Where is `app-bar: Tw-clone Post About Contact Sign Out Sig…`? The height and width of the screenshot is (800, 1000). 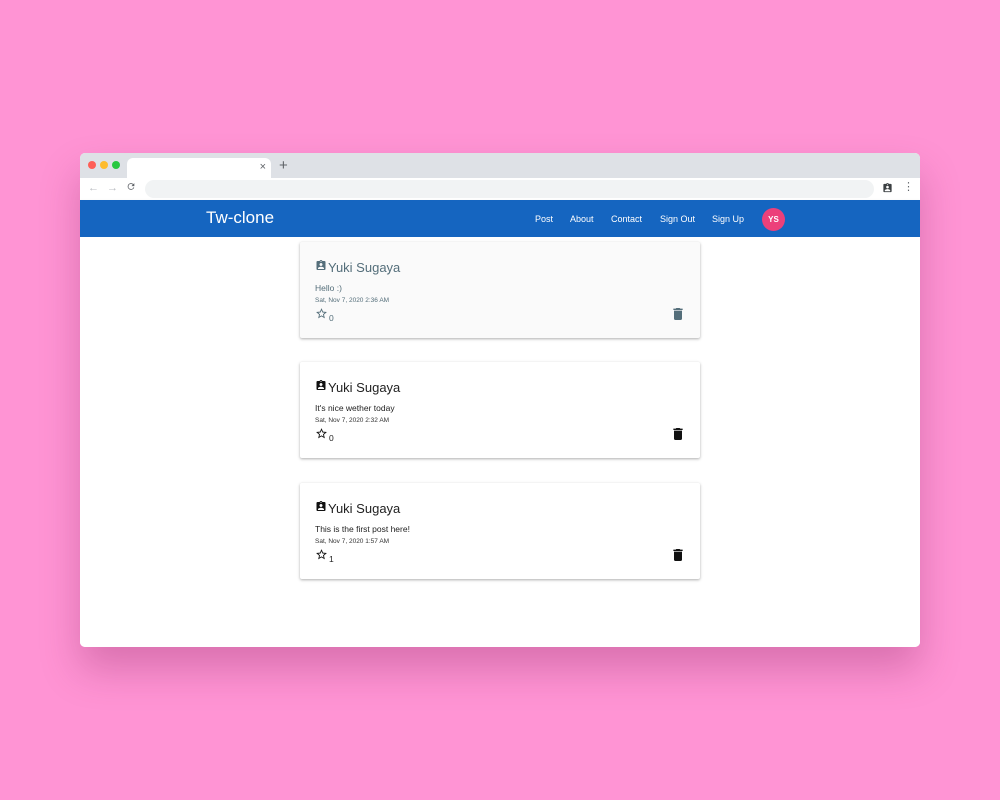 app-bar: Tw-clone Post About Contact Sign Out Sig… is located at coordinates (500, 218).